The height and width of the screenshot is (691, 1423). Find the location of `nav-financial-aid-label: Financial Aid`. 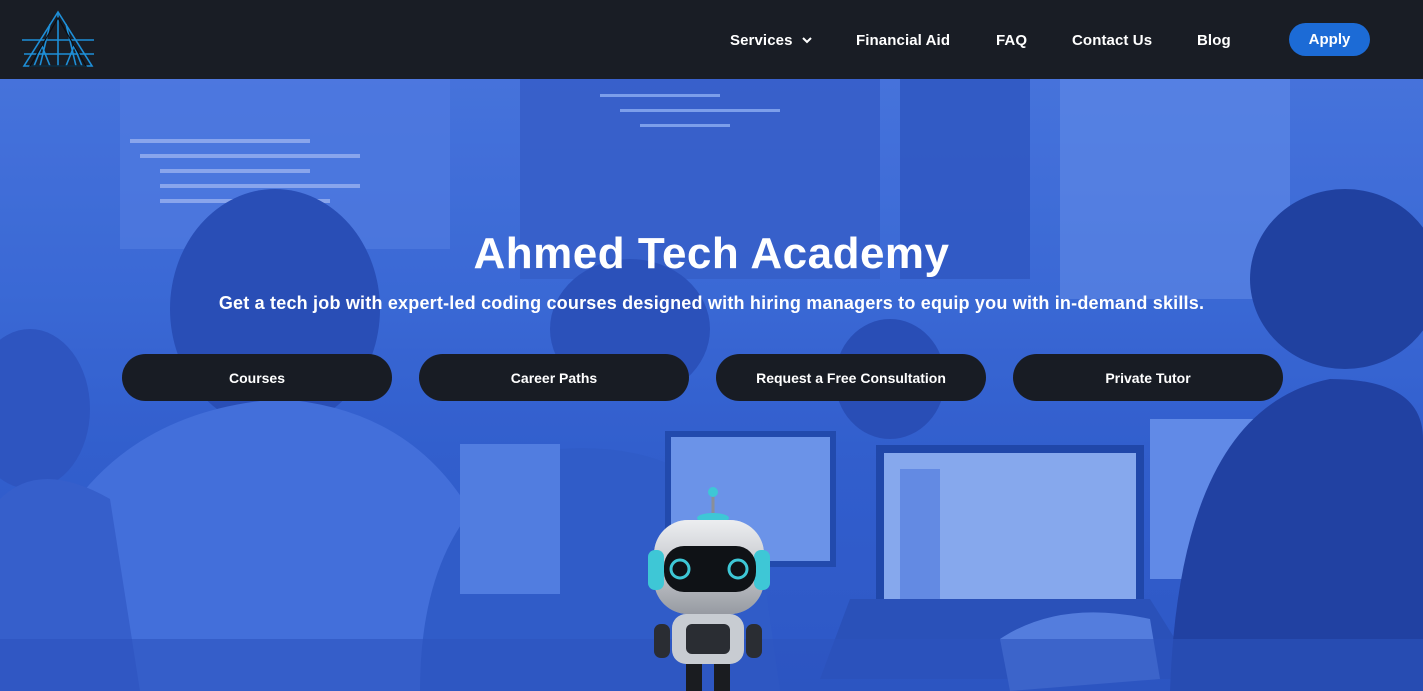

nav-financial-aid-label: Financial Aid is located at coordinates (903, 40).